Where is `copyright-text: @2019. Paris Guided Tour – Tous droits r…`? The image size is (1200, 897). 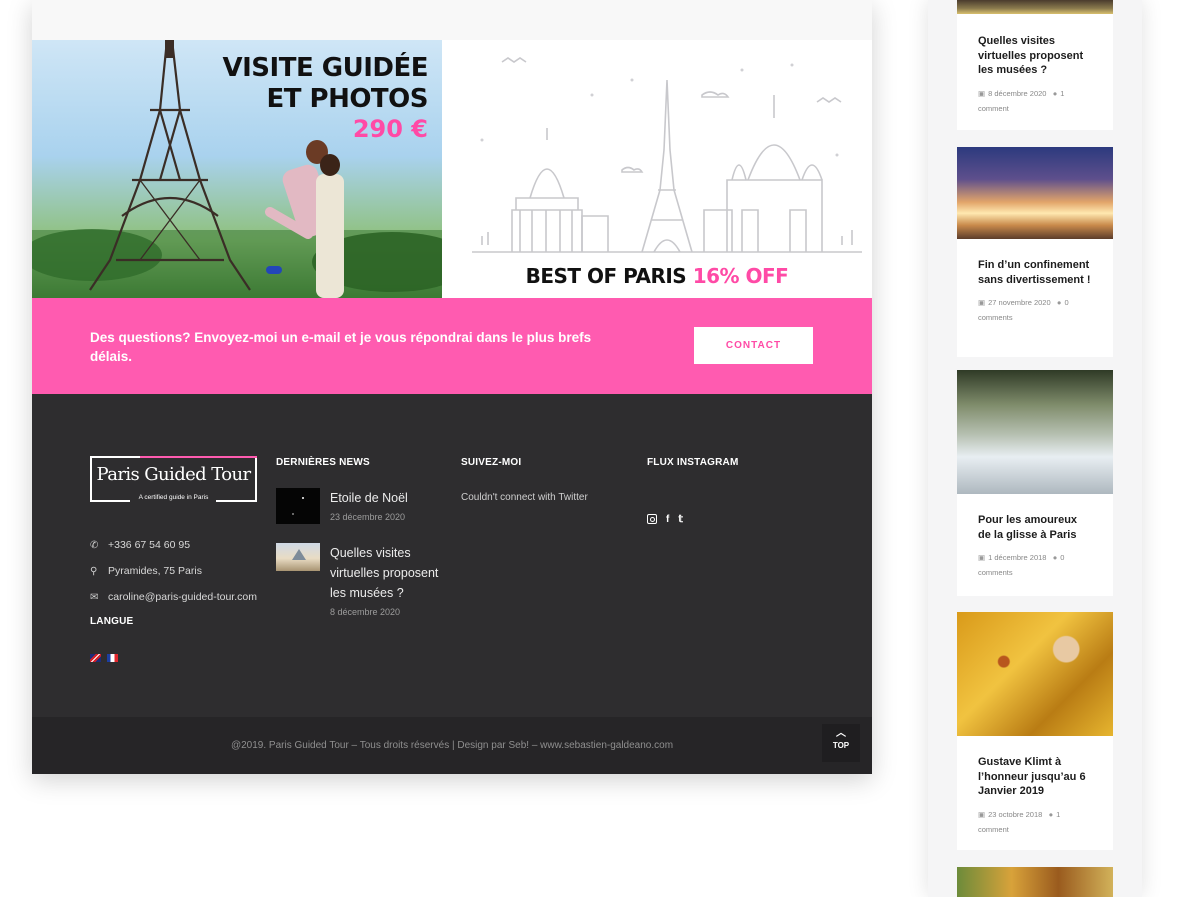 copyright-text: @2019. Paris Guided Tour – Tous droits r… is located at coordinates (452, 745).